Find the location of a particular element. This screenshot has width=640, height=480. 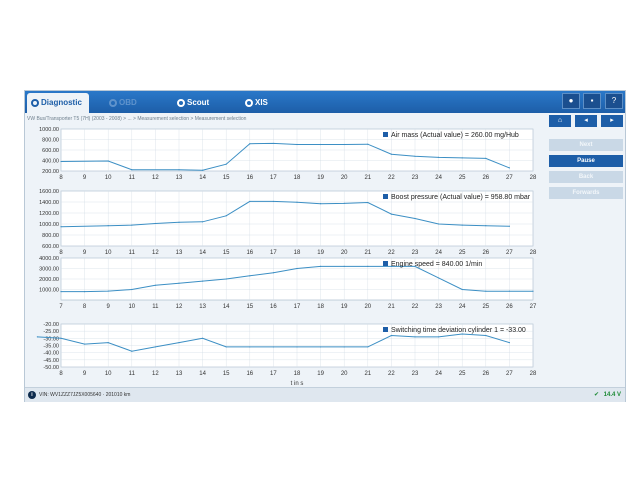

x-tick-label: 13 is located at coordinates (179, 178).